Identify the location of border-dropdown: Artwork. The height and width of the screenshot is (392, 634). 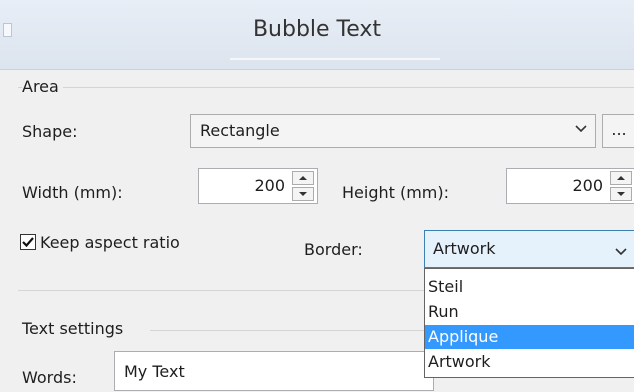
(529, 249).